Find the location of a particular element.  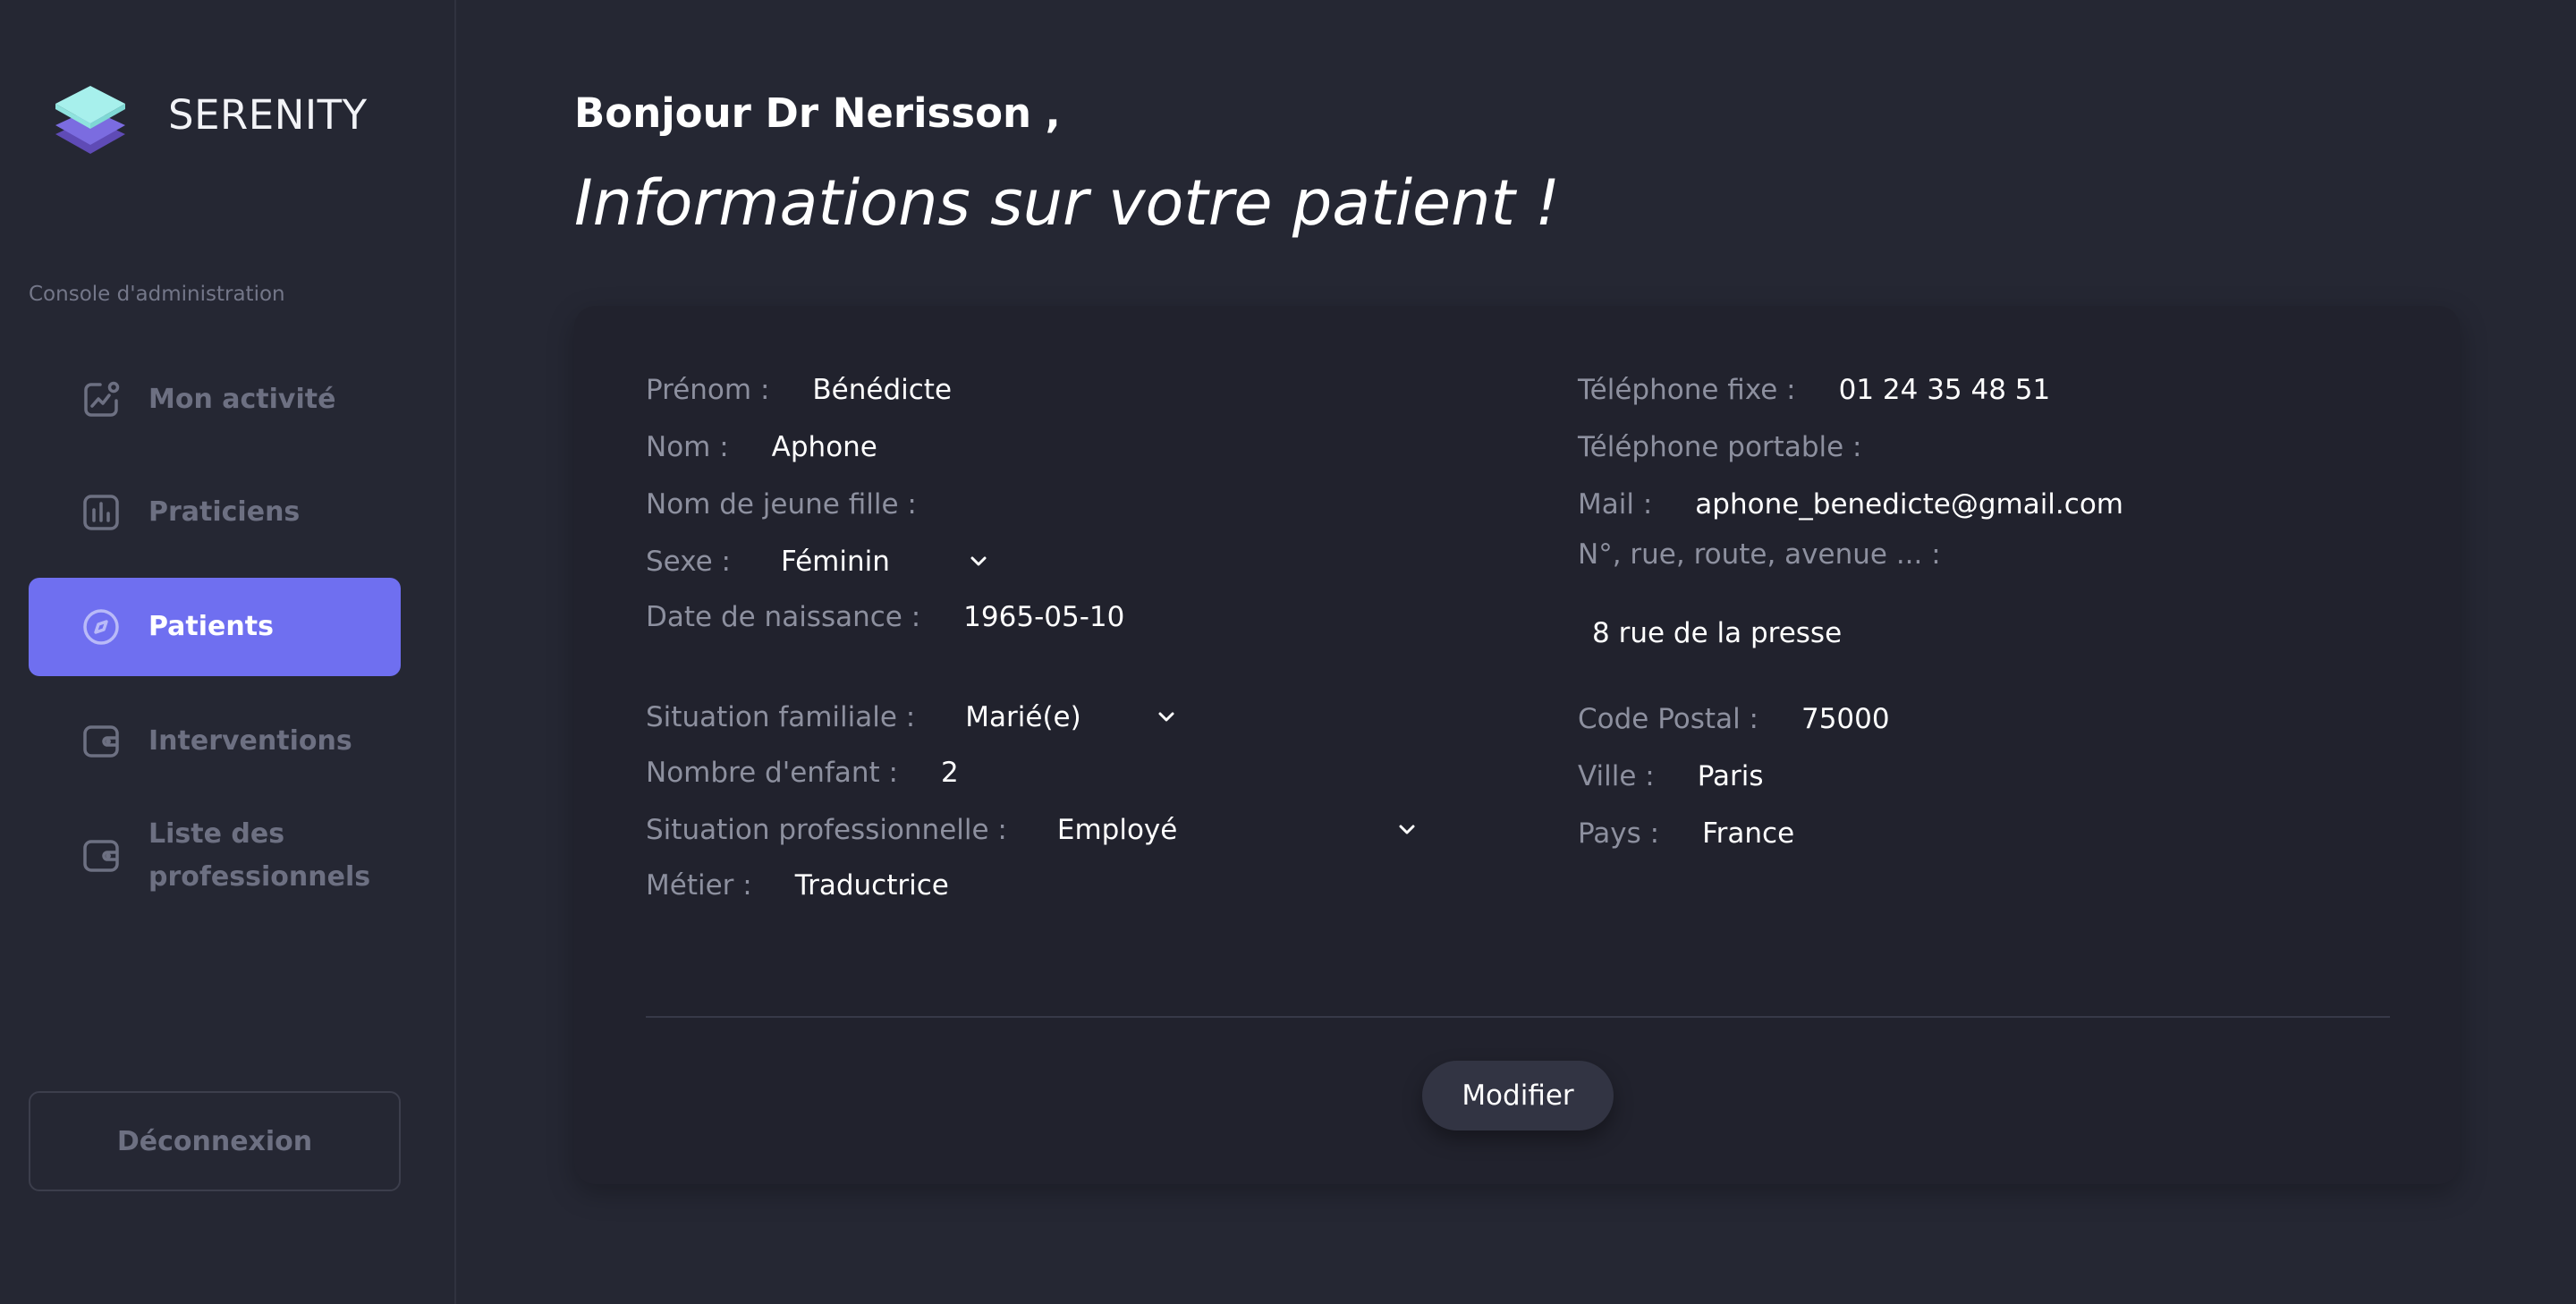

sidebar-item-praticiens: Praticiens is located at coordinates (215, 512).